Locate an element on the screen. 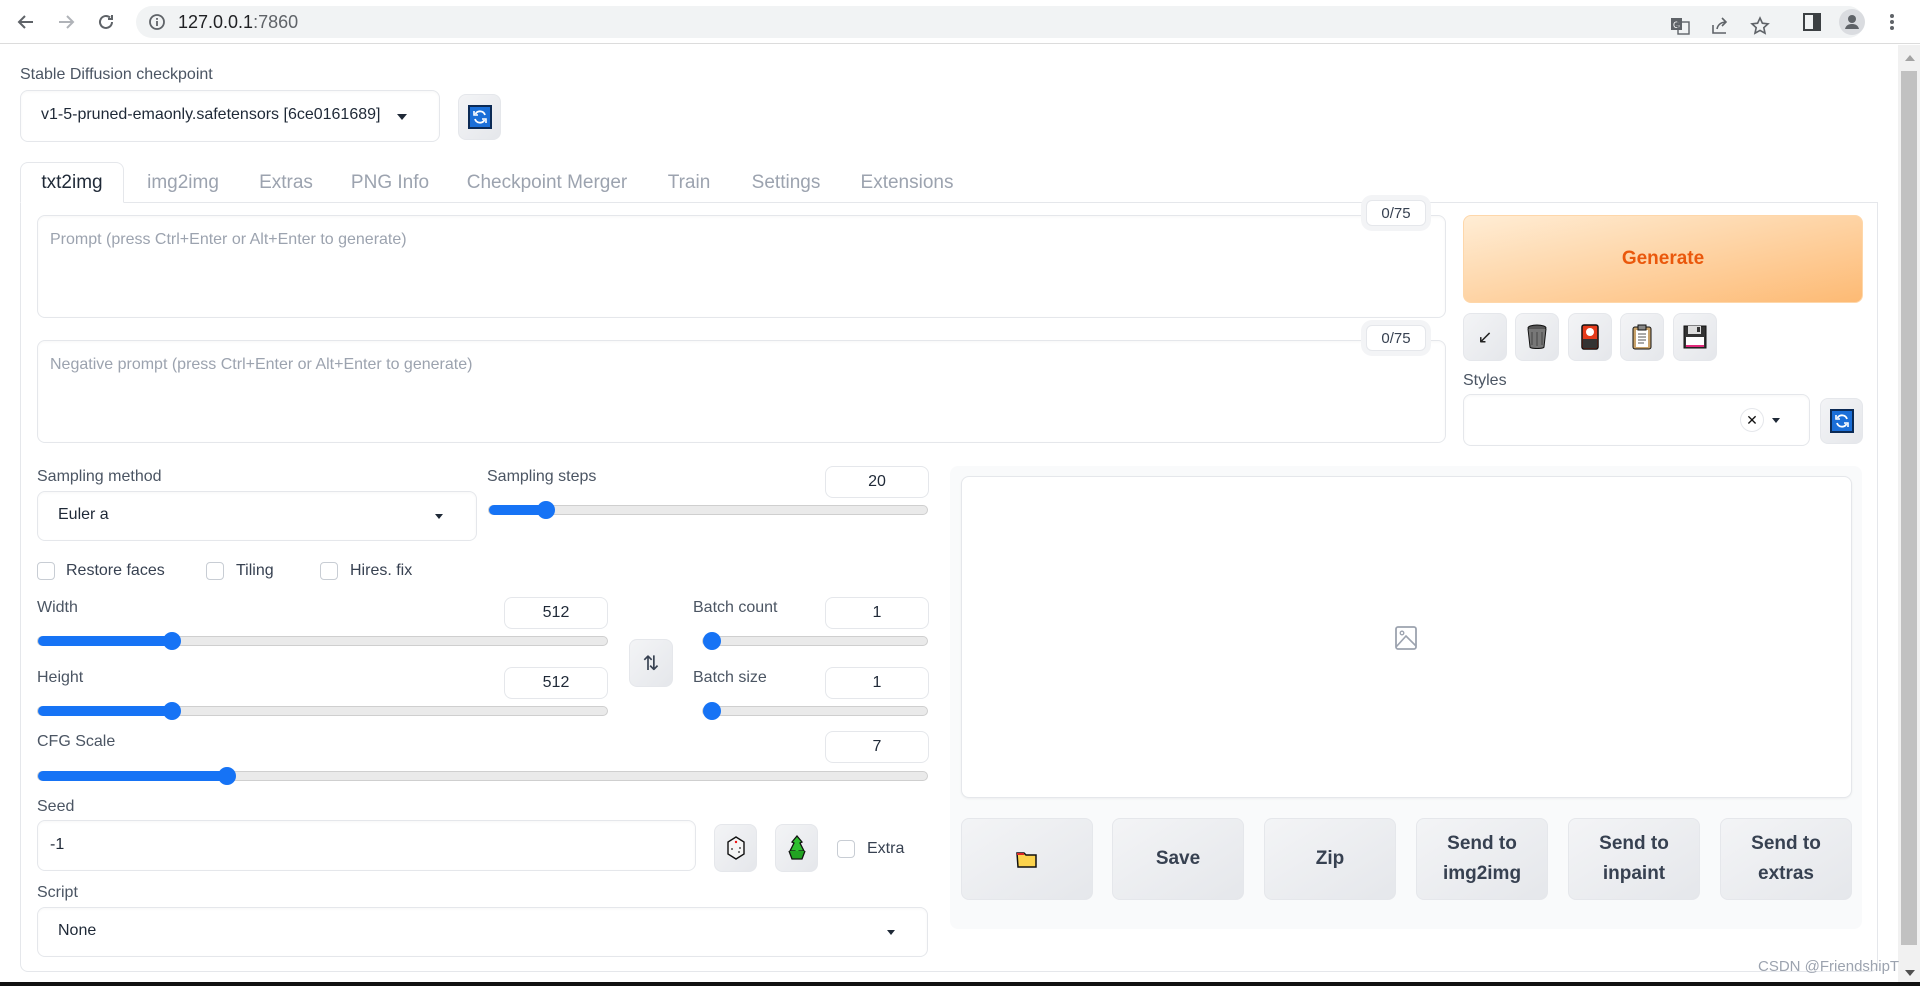 The height and width of the screenshot is (986, 1920). scrollbar-thumb is located at coordinates (1909, 508).